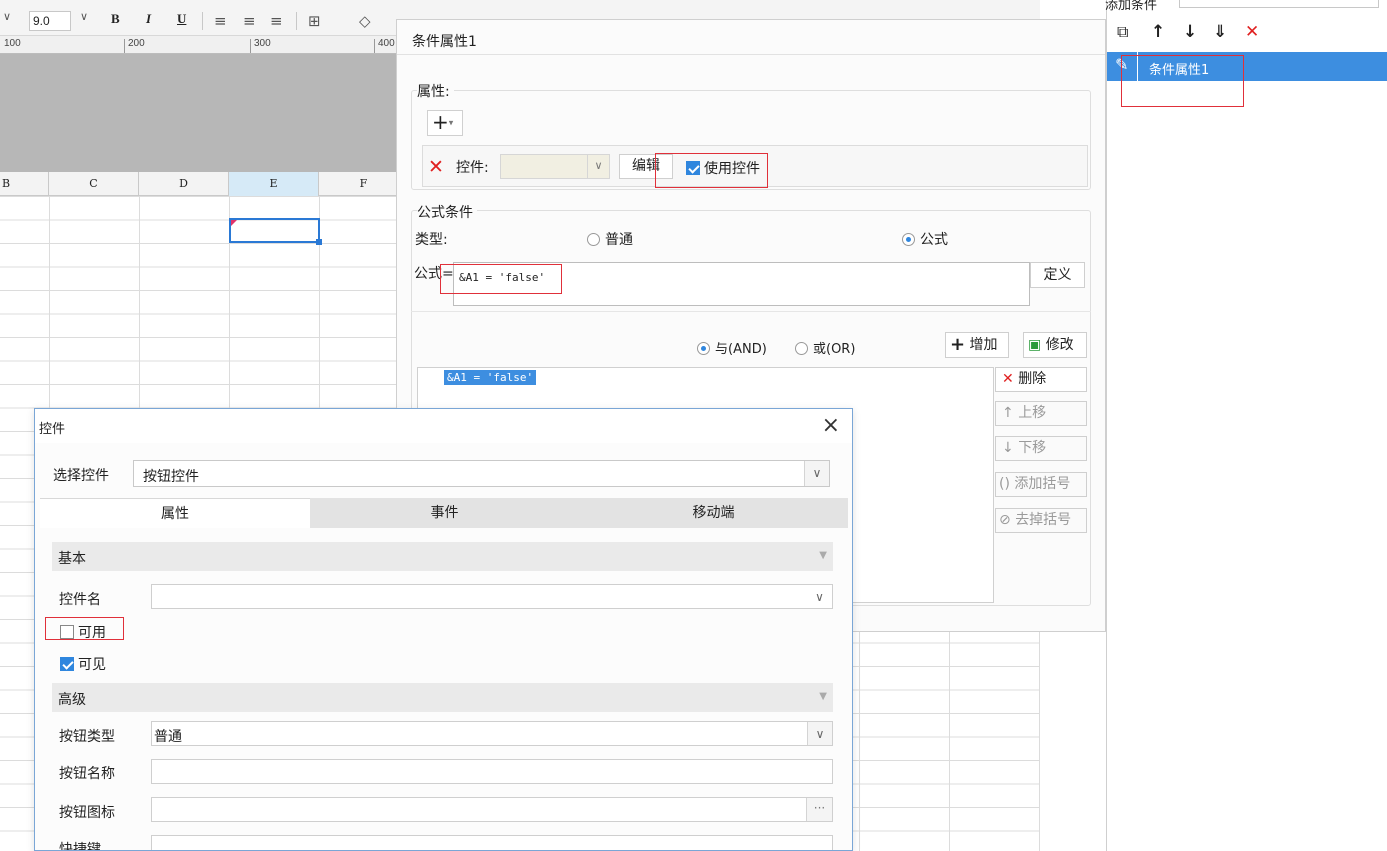  I want to click on dialog-titlebar: 控件 ×, so click(443, 426).